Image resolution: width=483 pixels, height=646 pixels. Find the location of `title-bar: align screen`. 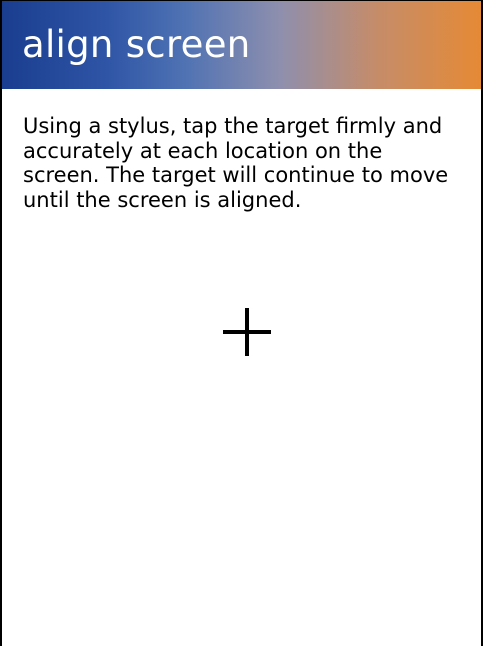

title-bar: align screen is located at coordinates (241, 45).